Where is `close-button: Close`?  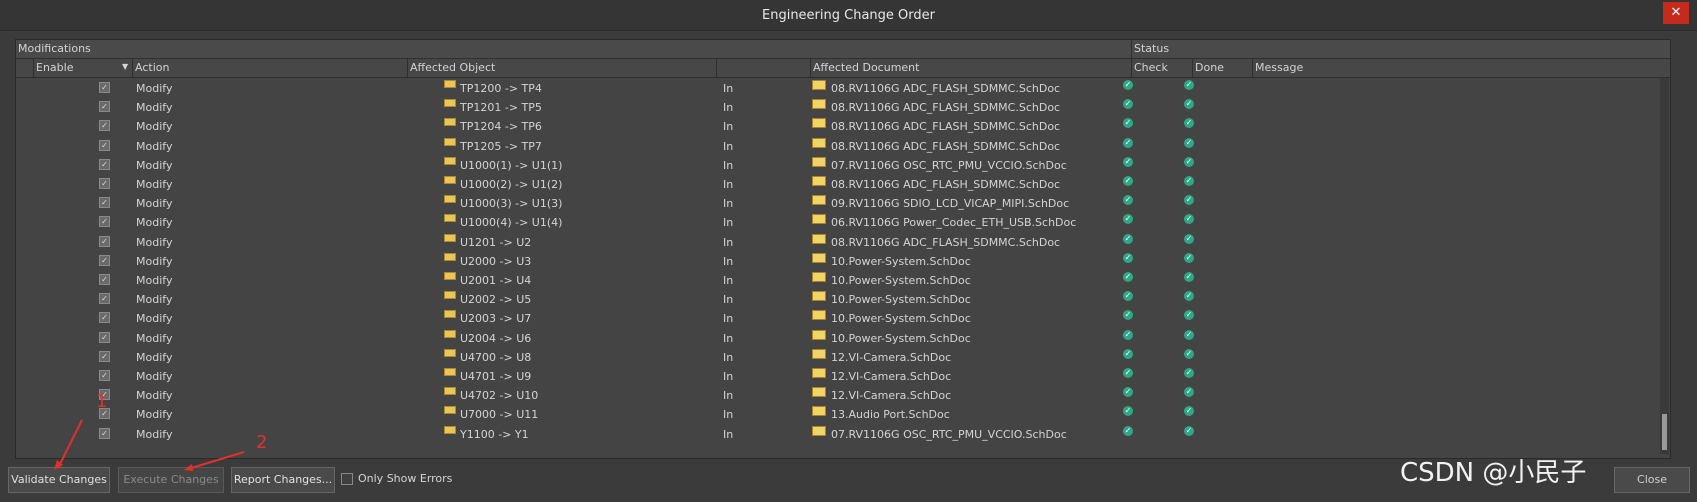 close-button: Close is located at coordinates (1652, 480).